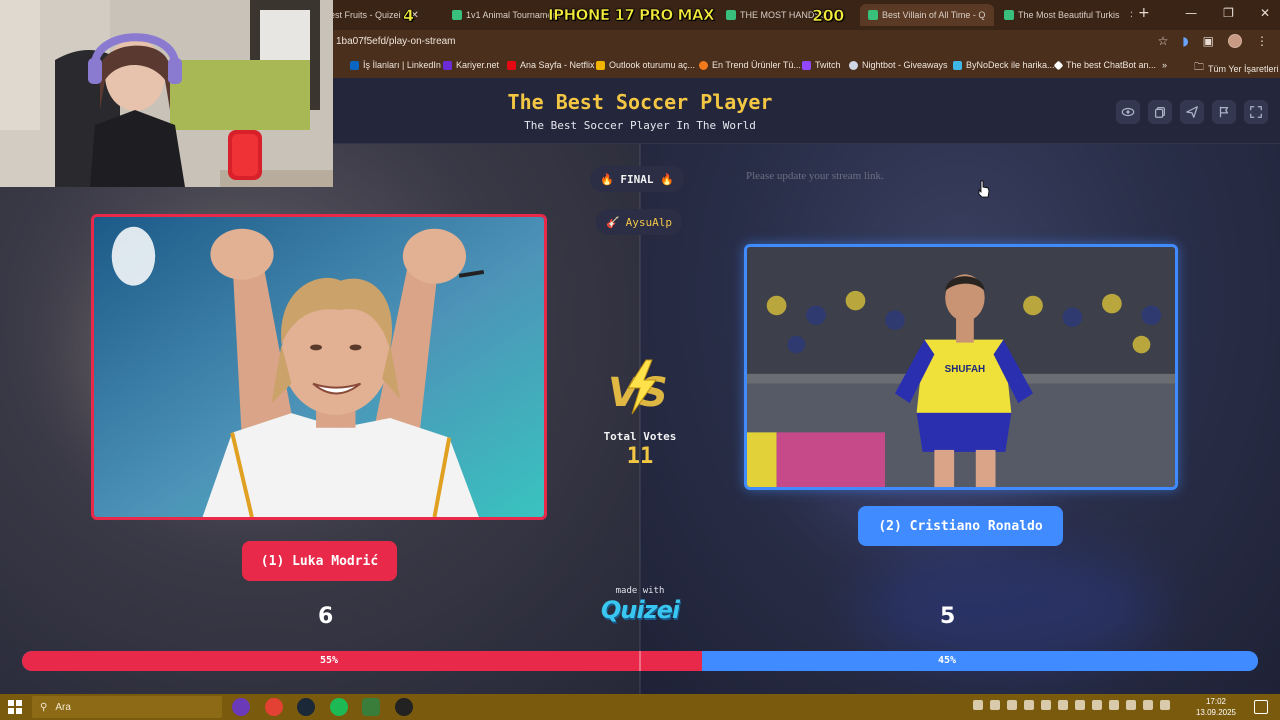  Describe the element at coordinates (640, 591) in the screenshot. I see `made-with-label: made with` at that location.